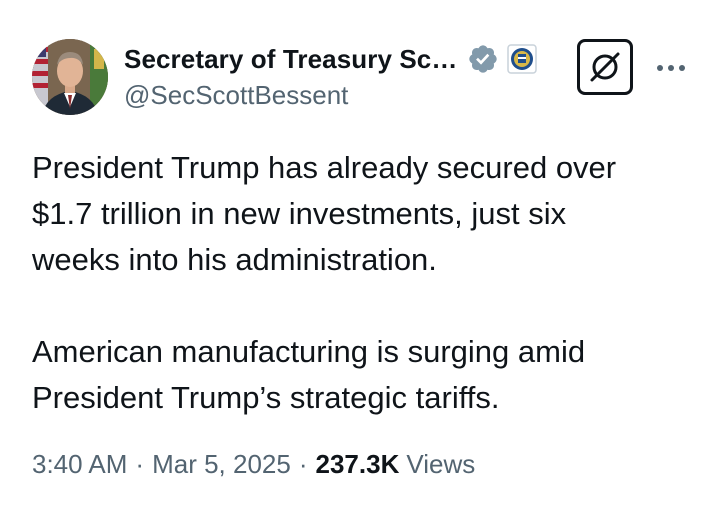  Describe the element at coordinates (70, 77) in the screenshot. I see `avatar` at that location.